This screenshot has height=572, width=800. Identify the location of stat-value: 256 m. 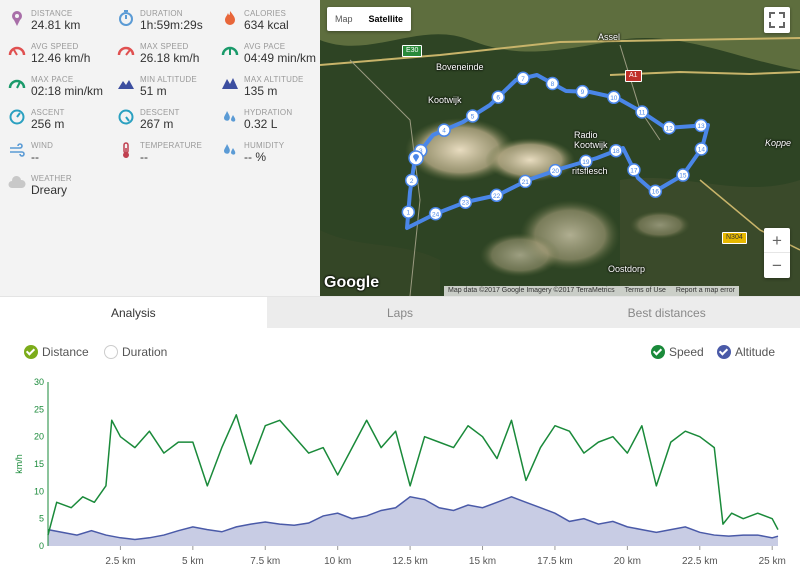
(48, 124).